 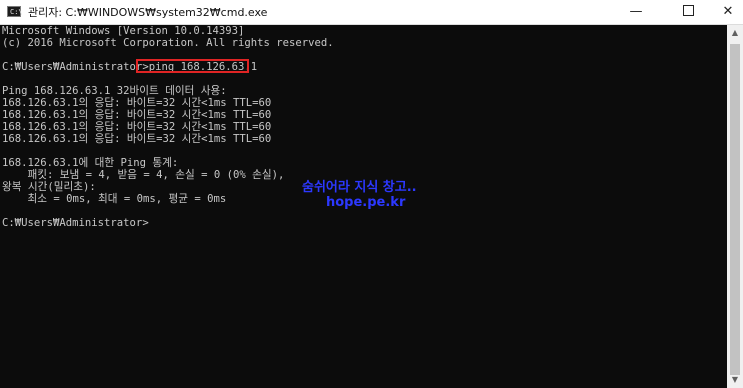 I want to click on console-line: 최소 = 0ms, 최대 = 0ms, 평균 = 0ms, so click(x=114, y=199).